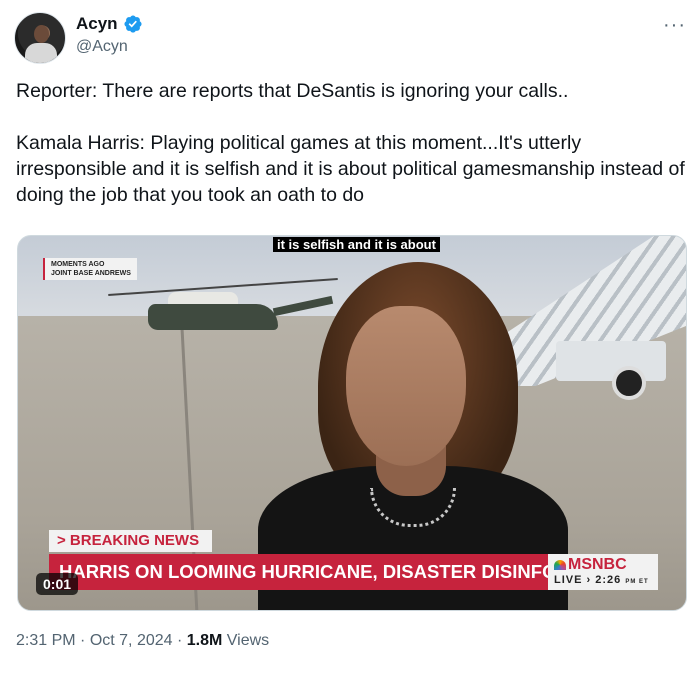 The height and width of the screenshot is (675, 700). Describe the element at coordinates (350, 38) in the screenshot. I see `tweet-header: Acyn @Acyn ···` at that location.